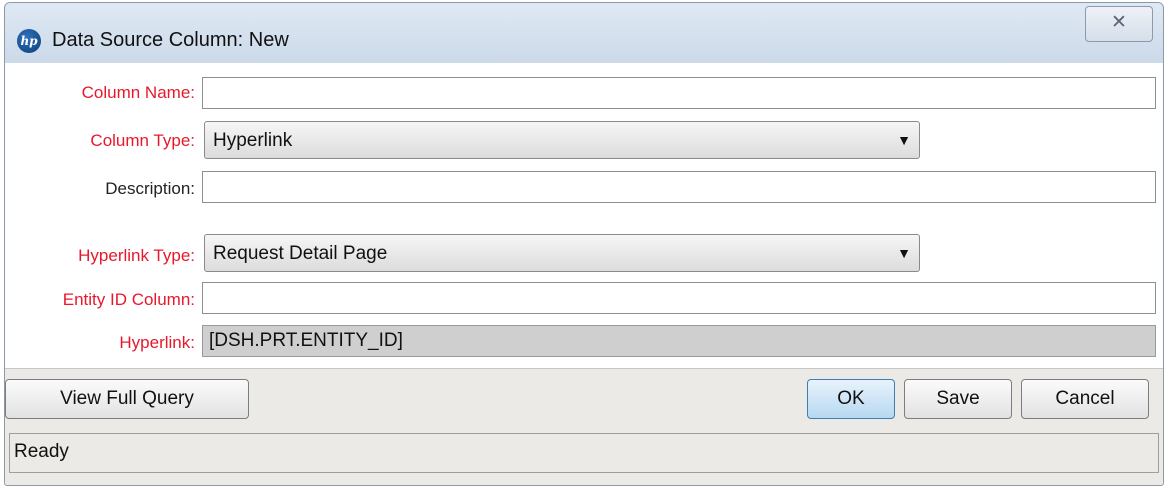 The width and height of the screenshot is (1169, 491). I want to click on hyperlink-type-select: Request Detail Page ▼, so click(562, 253).